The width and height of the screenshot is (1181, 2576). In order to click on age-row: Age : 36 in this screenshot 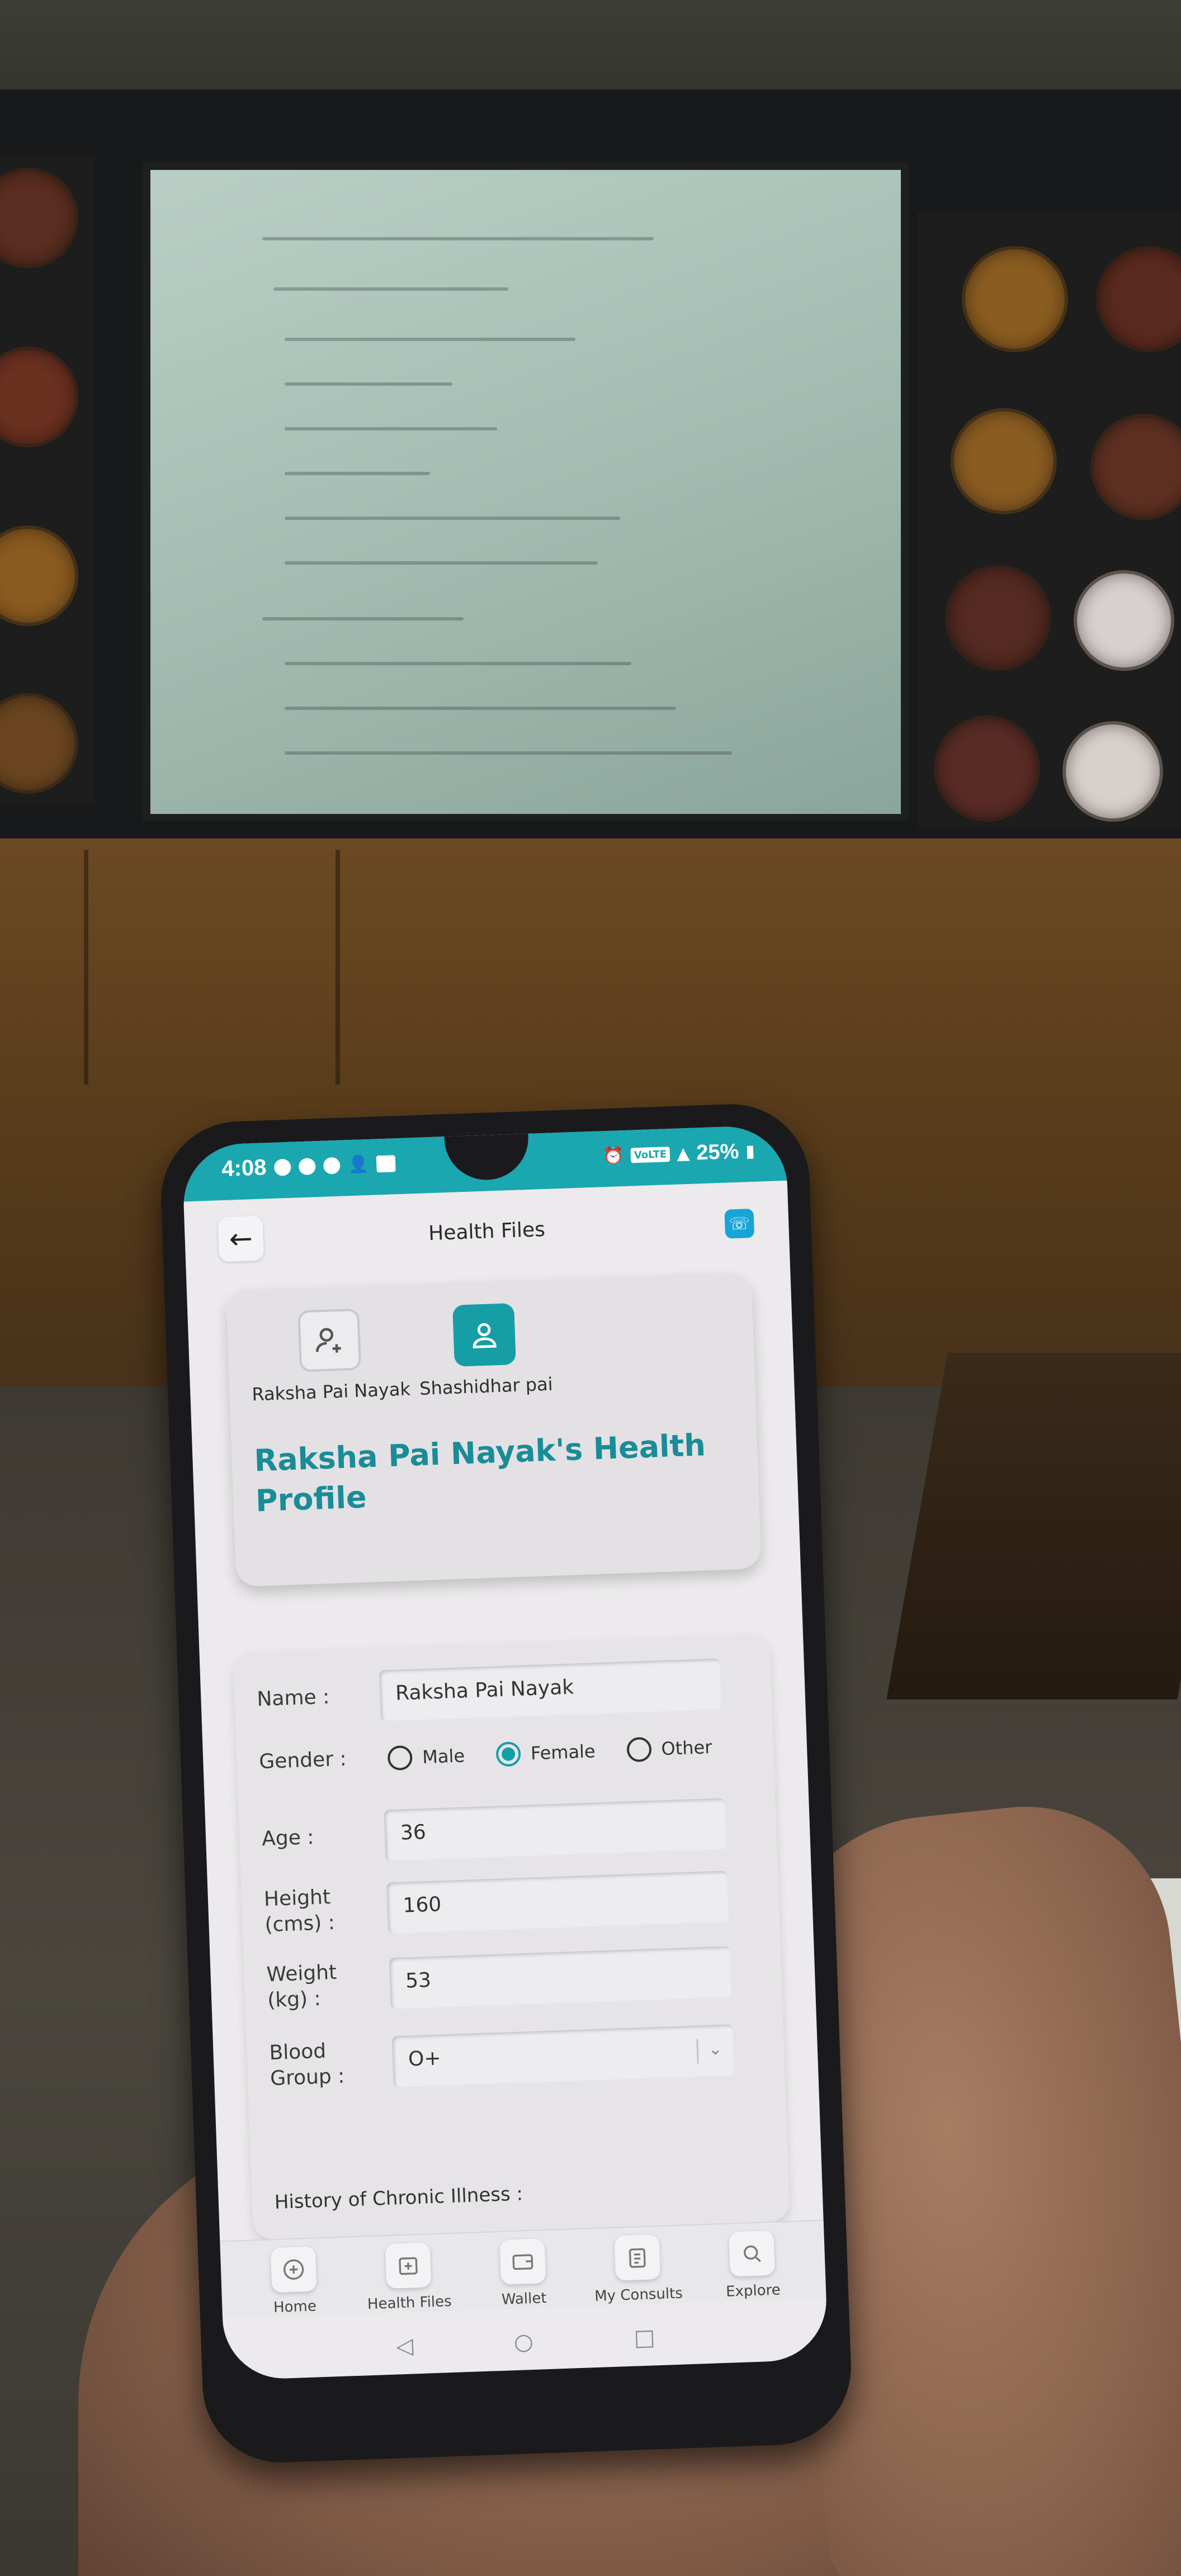, I will do `click(507, 1829)`.